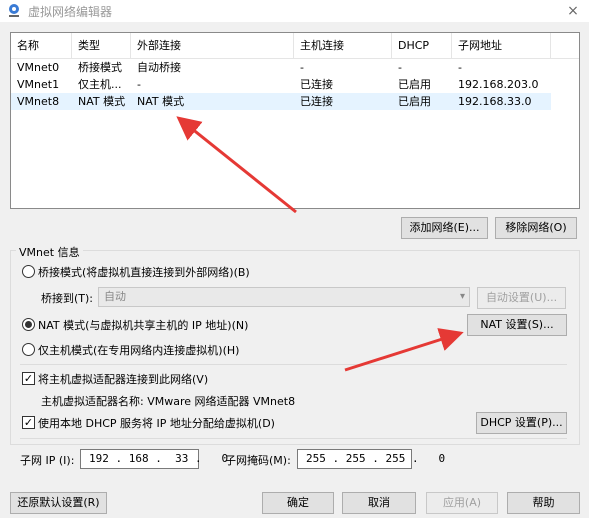 The height and width of the screenshot is (518, 589). What do you see at coordinates (28, 378) in the screenshot?
I see `connect-adapter-checkbox: ✓` at bounding box center [28, 378].